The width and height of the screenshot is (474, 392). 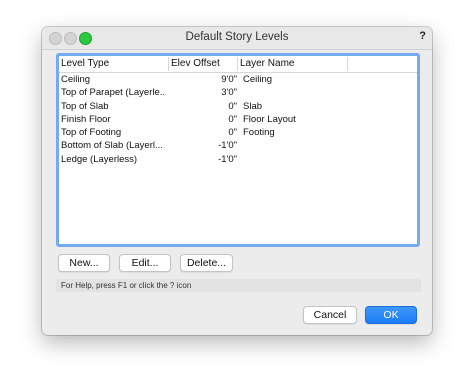 I want to click on table-row: Bottom of Slab (Layerl... -1'0", so click(x=238, y=146).